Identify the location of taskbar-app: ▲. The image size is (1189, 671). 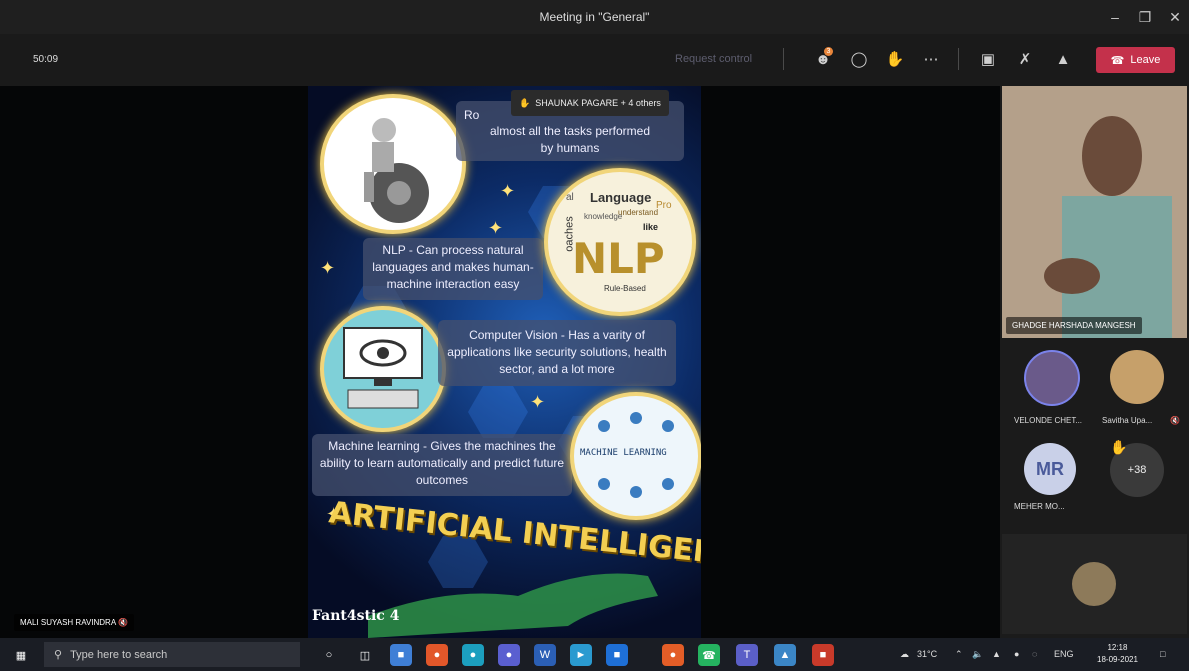
(785, 655).